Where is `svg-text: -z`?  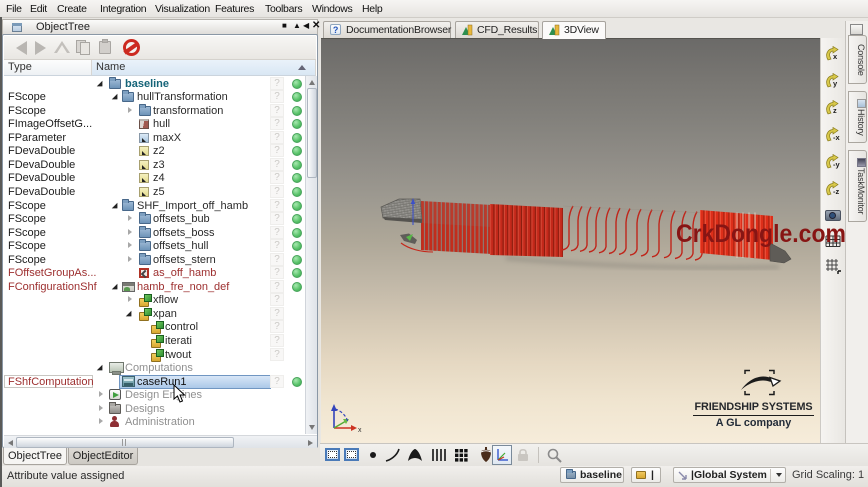 svg-text: -z is located at coordinates (836, 191).